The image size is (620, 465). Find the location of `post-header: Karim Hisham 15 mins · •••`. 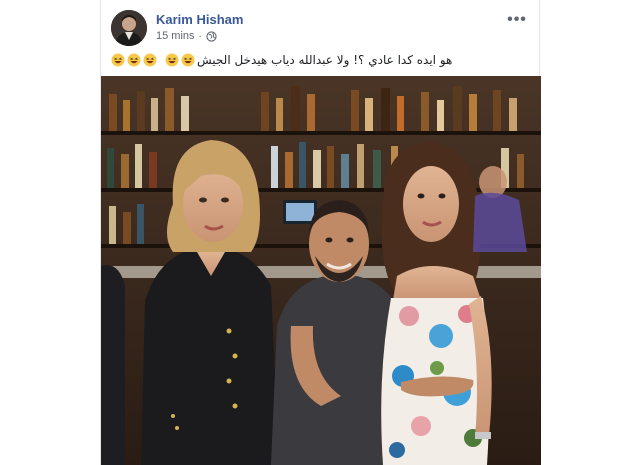

post-header: Karim Hisham 15 mins · ••• is located at coordinates (321, 28).